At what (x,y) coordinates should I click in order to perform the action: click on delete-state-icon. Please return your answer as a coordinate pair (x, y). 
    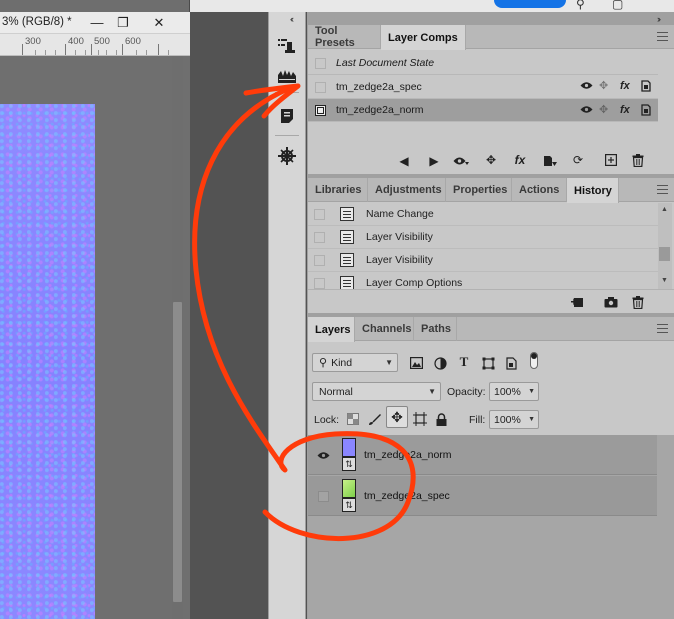
    Looking at the image, I should click on (638, 302).